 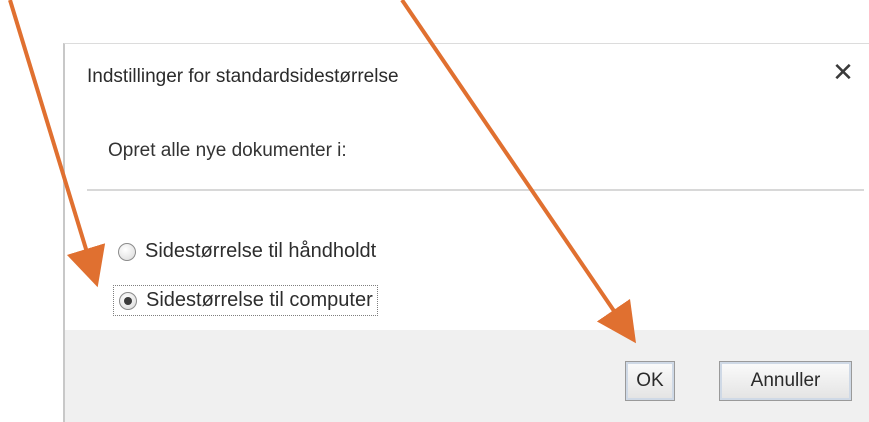 I want to click on cancel-button: Annuller, so click(x=785, y=381).